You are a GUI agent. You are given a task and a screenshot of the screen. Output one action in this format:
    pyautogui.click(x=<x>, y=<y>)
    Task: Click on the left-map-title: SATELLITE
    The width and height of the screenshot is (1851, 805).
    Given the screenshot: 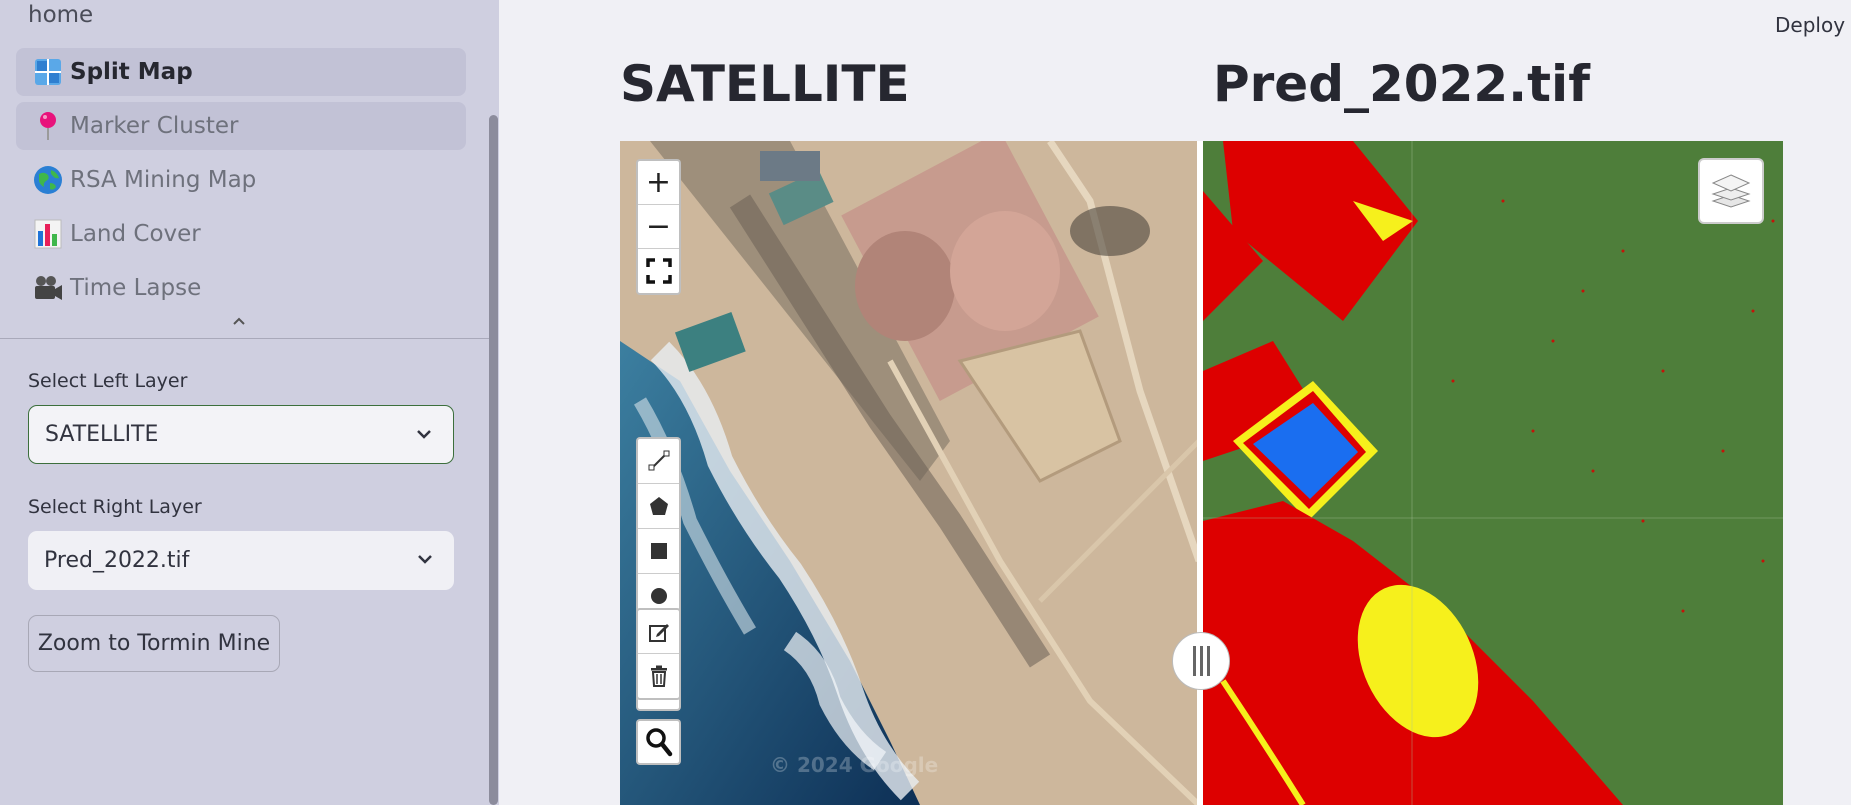 What is the action you would take?
    pyautogui.click(x=765, y=84)
    